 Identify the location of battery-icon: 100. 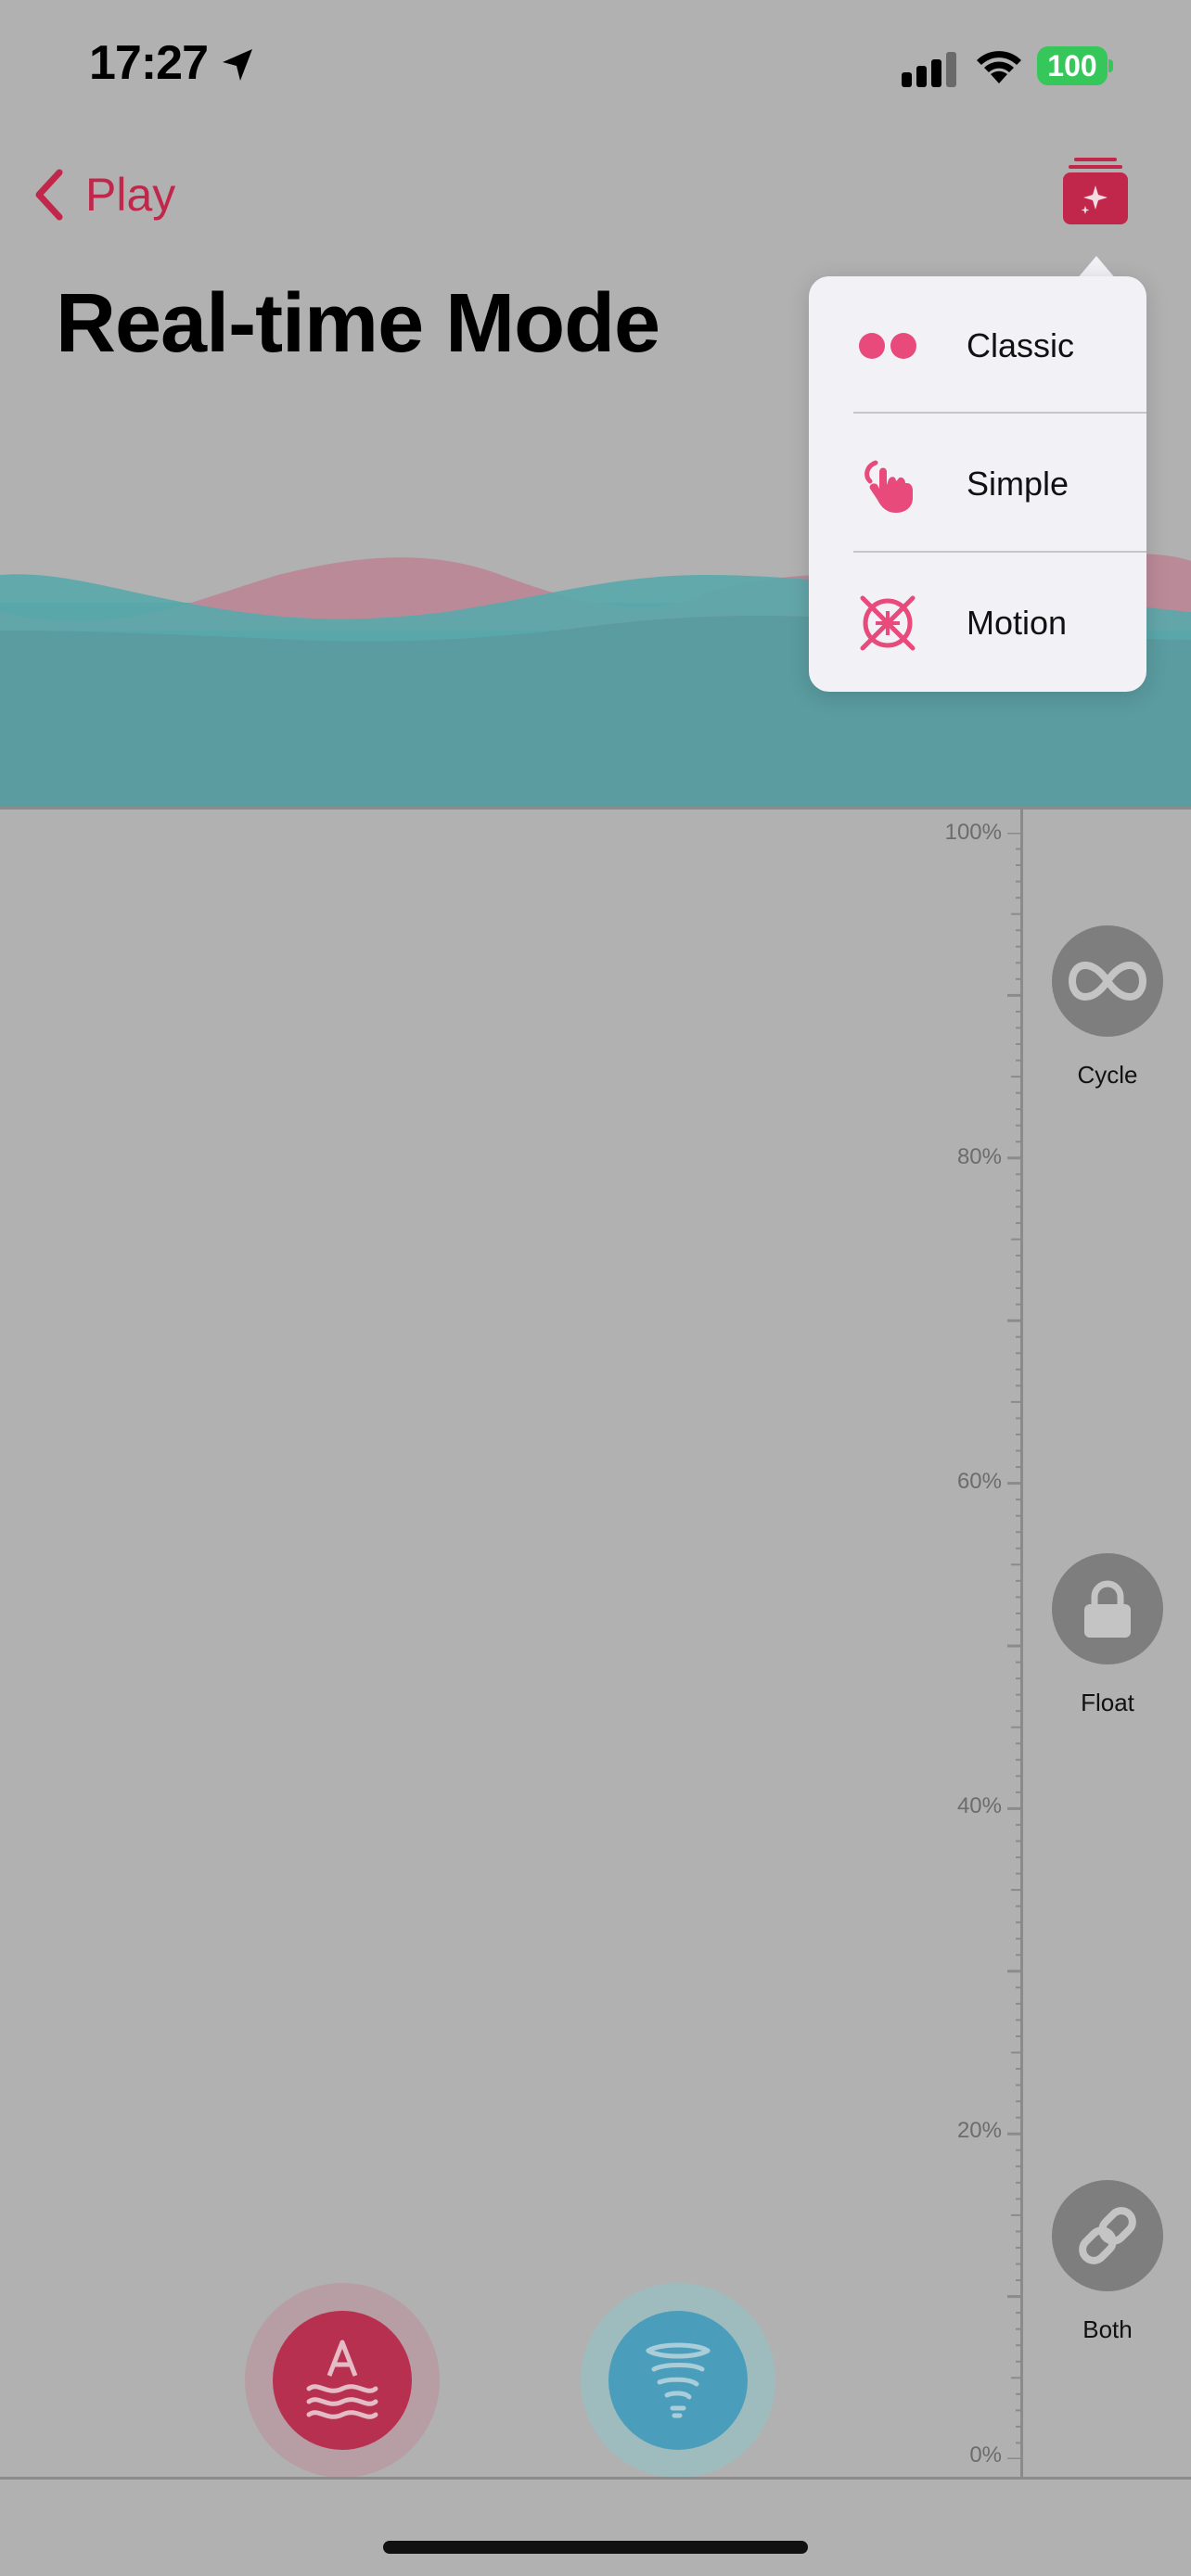
(1075, 66).